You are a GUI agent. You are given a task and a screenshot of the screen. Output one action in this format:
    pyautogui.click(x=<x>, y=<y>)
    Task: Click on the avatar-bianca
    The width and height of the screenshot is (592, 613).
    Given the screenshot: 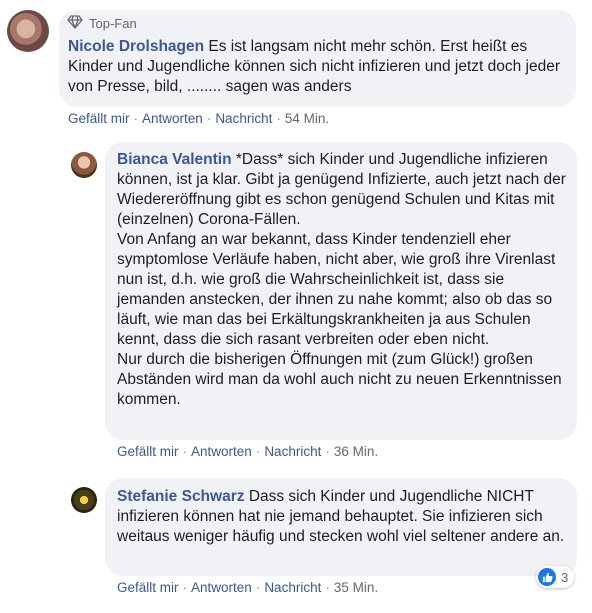 What is the action you would take?
    pyautogui.click(x=84, y=165)
    